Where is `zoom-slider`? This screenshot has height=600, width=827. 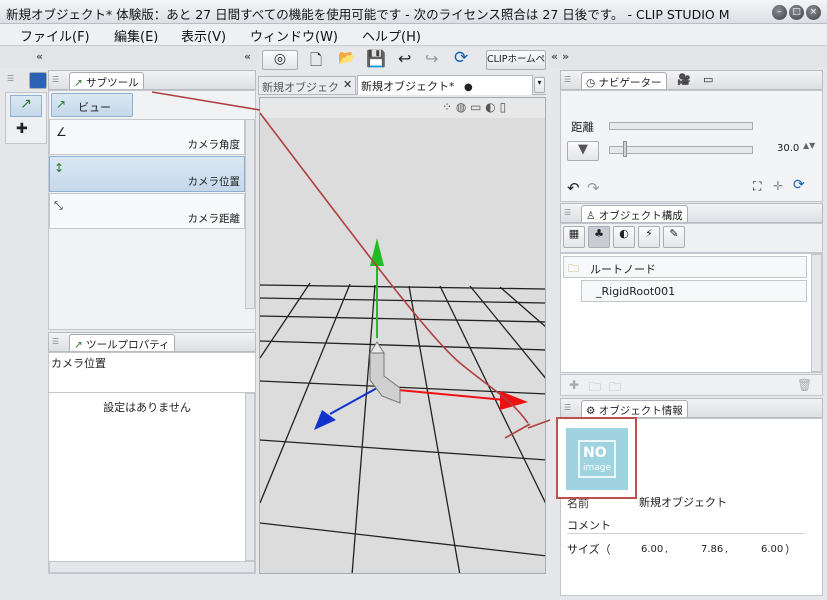 zoom-slider is located at coordinates (681, 150).